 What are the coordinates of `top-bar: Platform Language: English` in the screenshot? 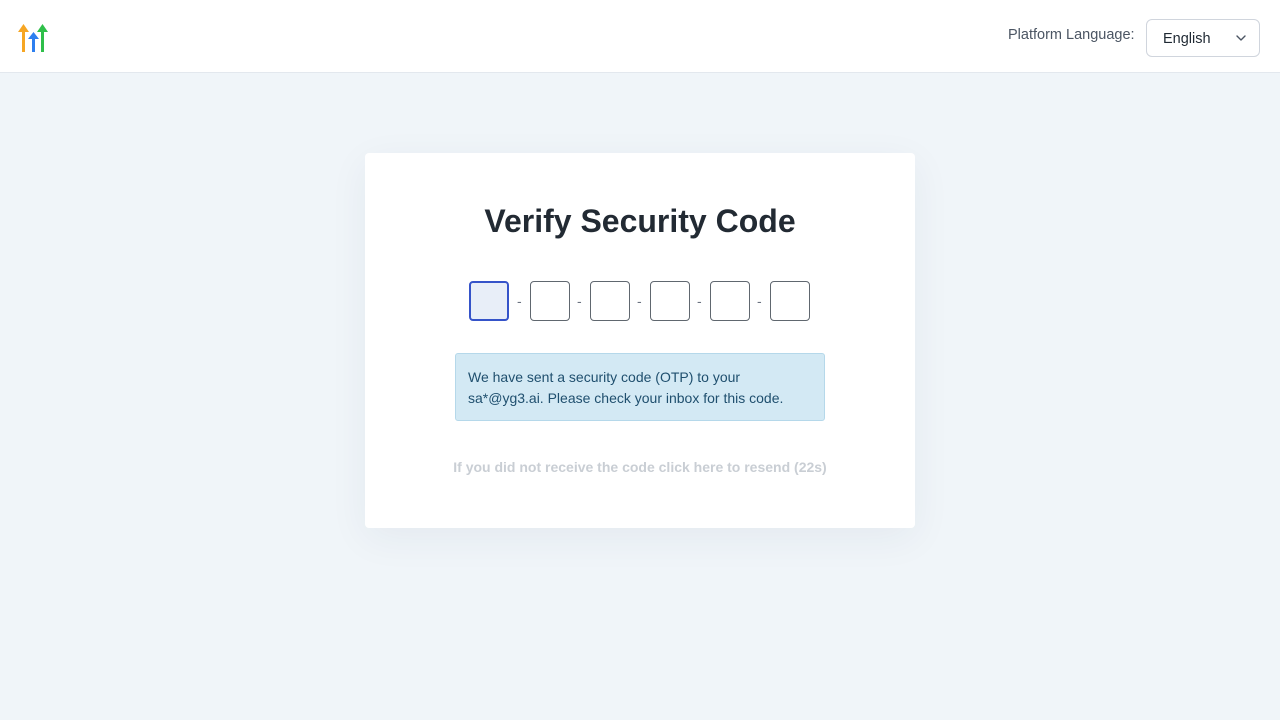 It's located at (640, 36).